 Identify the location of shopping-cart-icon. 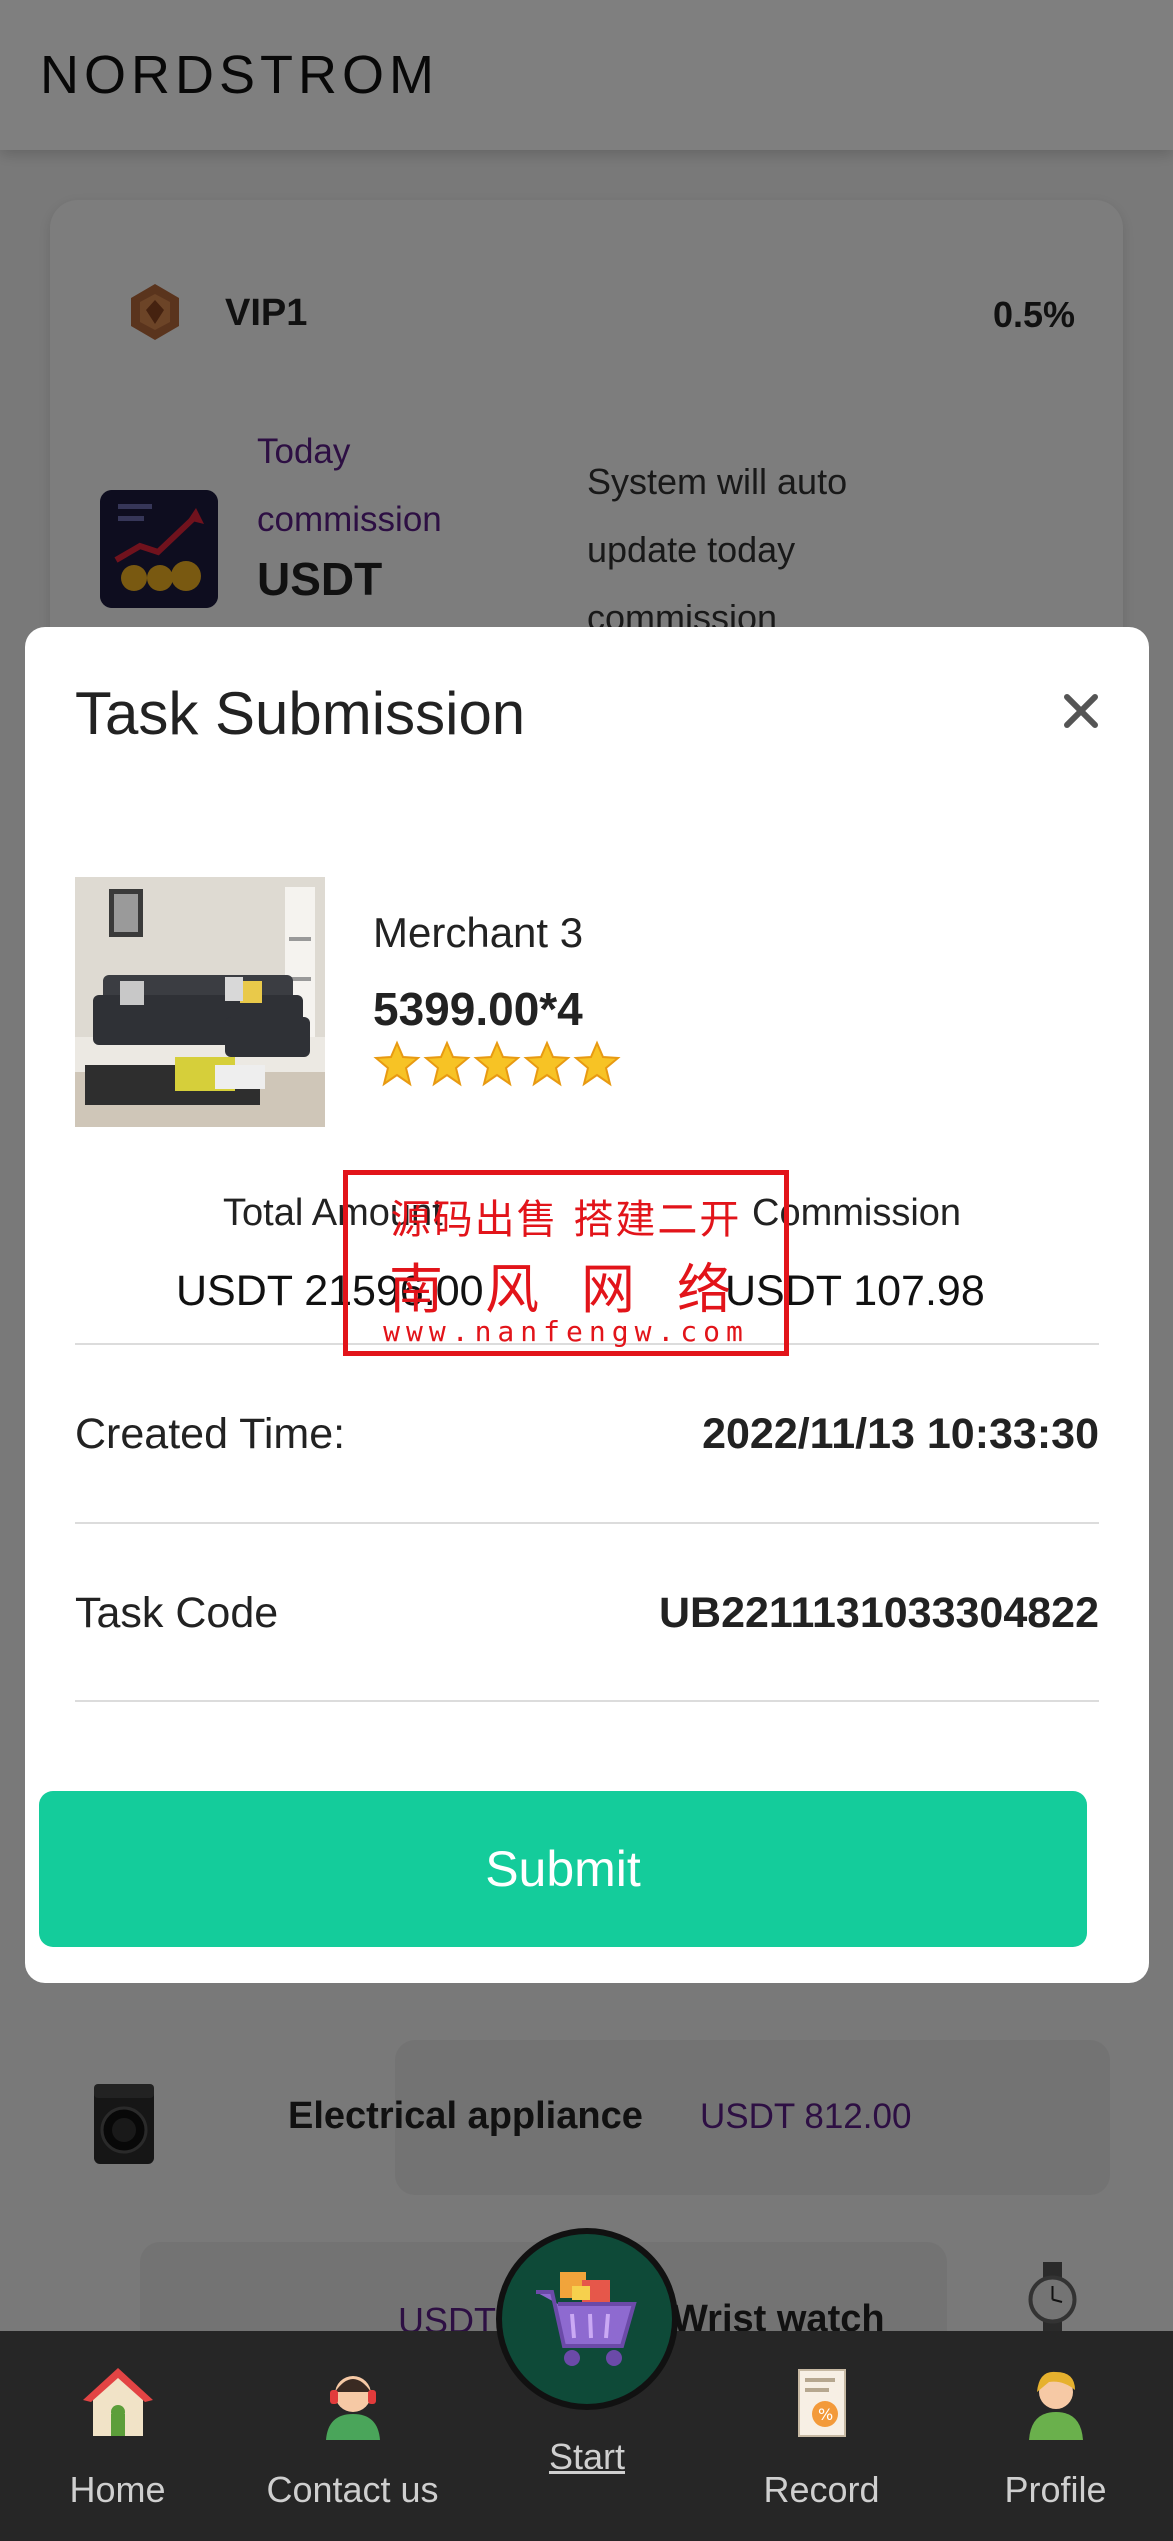
(586, 2319).